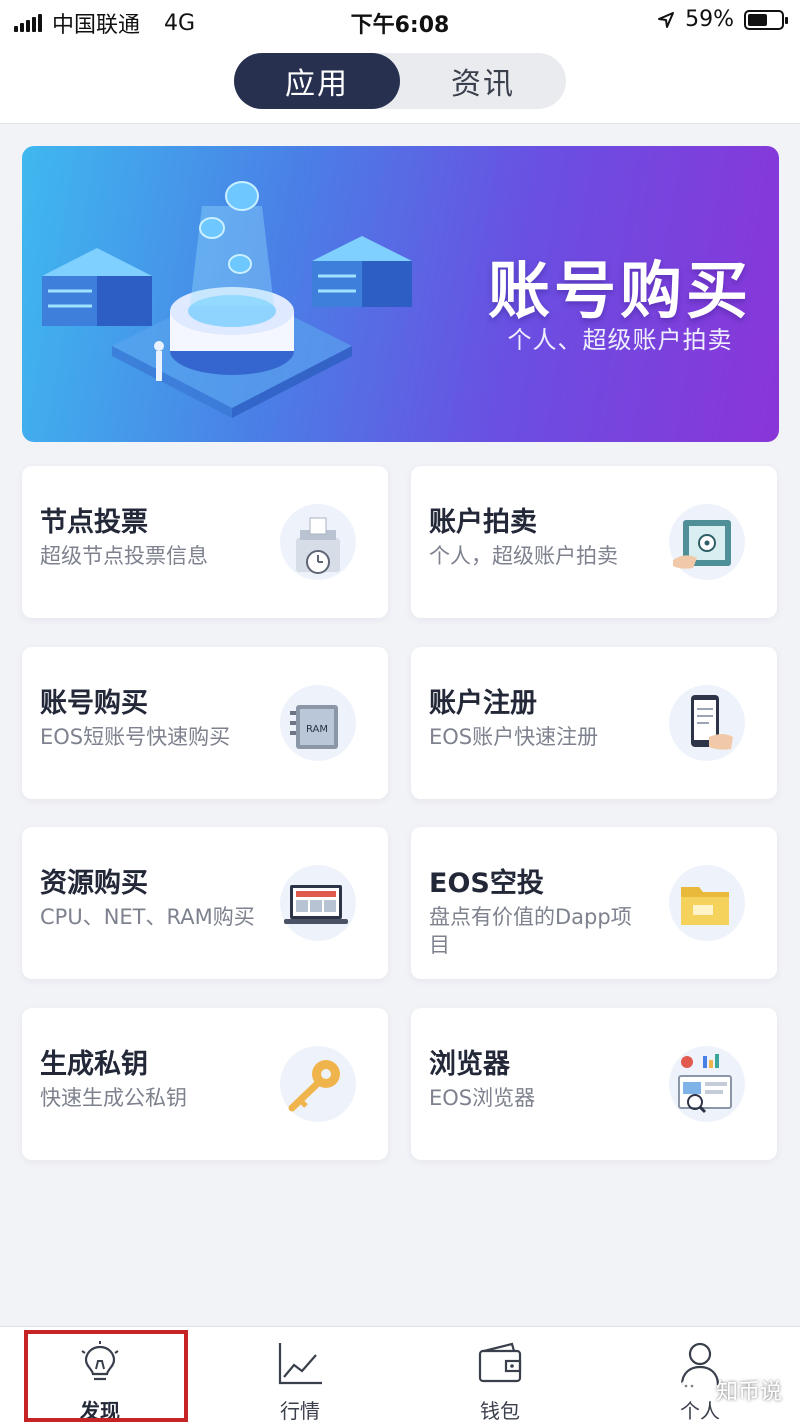  I want to click on card-title: 节点投票, so click(94, 522).